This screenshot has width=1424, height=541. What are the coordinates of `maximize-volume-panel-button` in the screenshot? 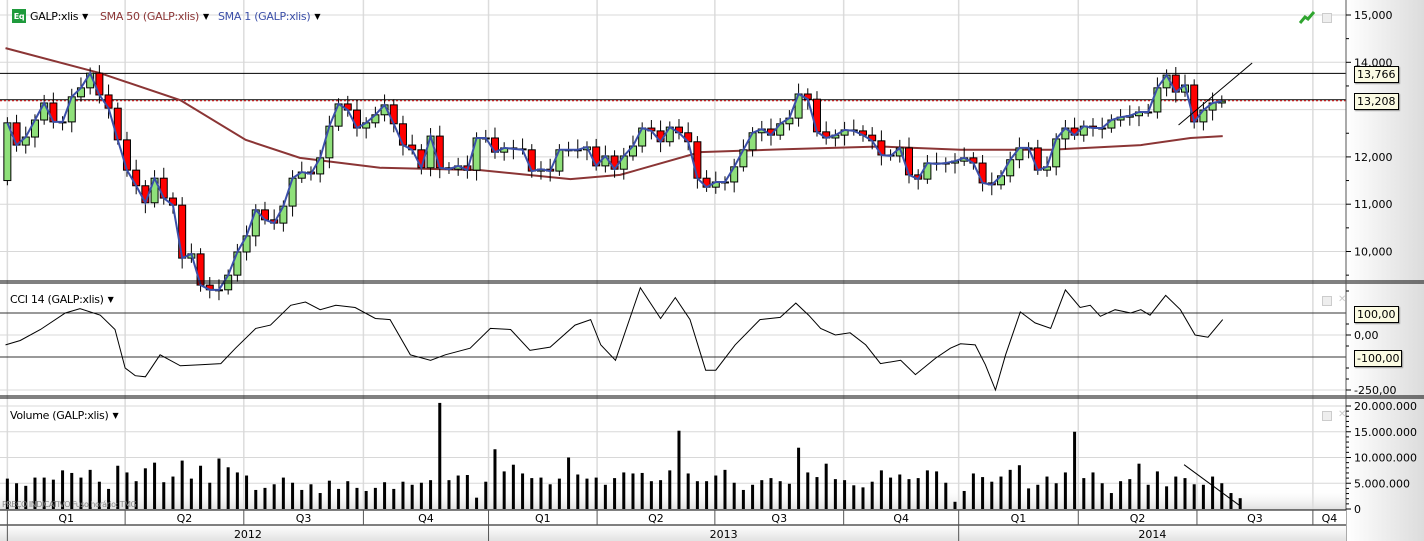 It's located at (1327, 416).